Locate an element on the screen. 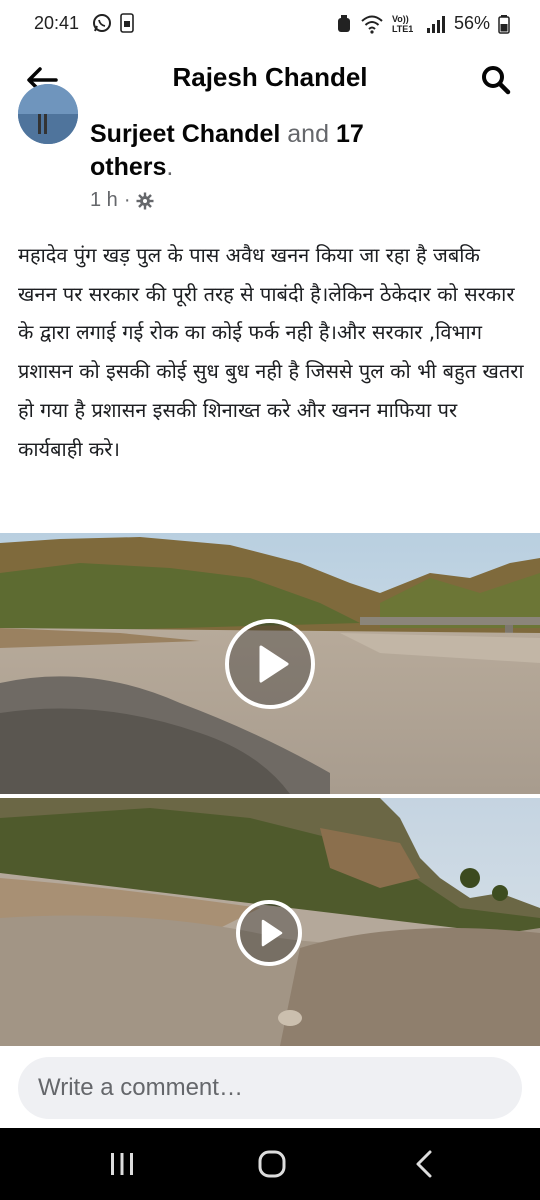  post-authors: Surjeet Chandel and 17 others. is located at coordinates (300, 151).